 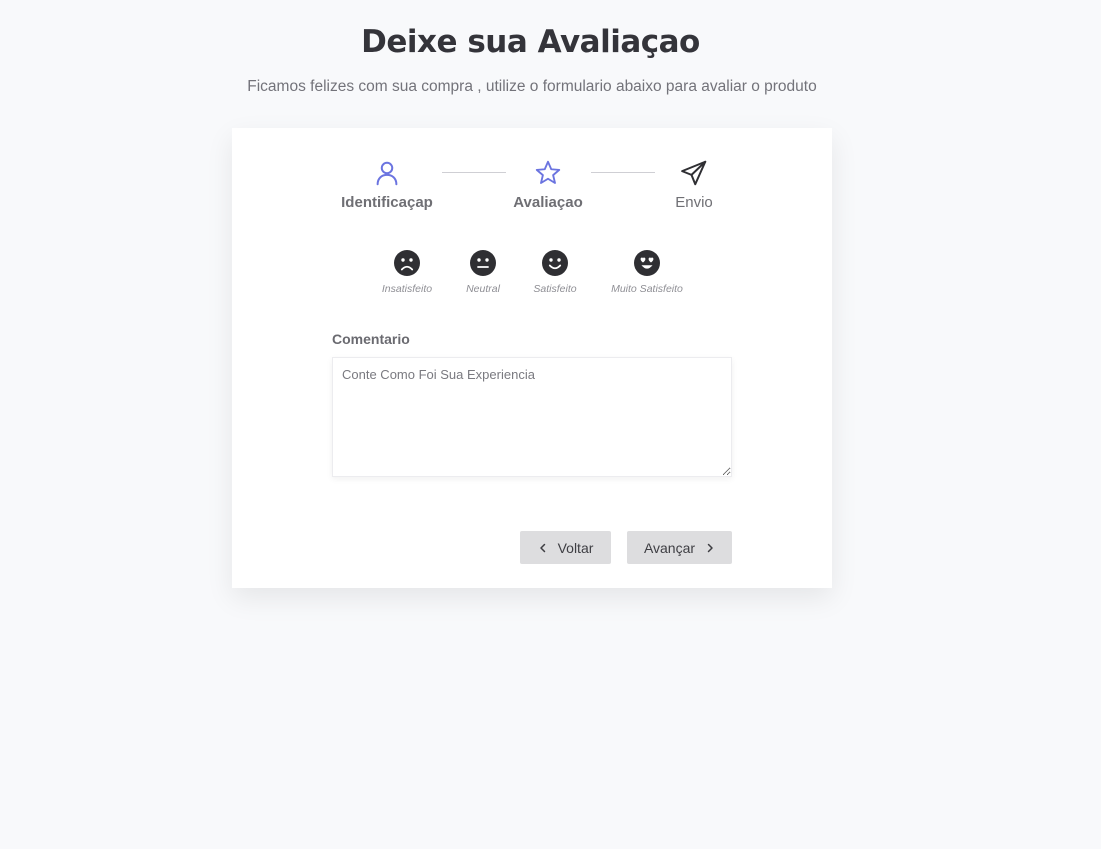 What do you see at coordinates (542, 547) in the screenshot?
I see `chevron-left-icon` at bounding box center [542, 547].